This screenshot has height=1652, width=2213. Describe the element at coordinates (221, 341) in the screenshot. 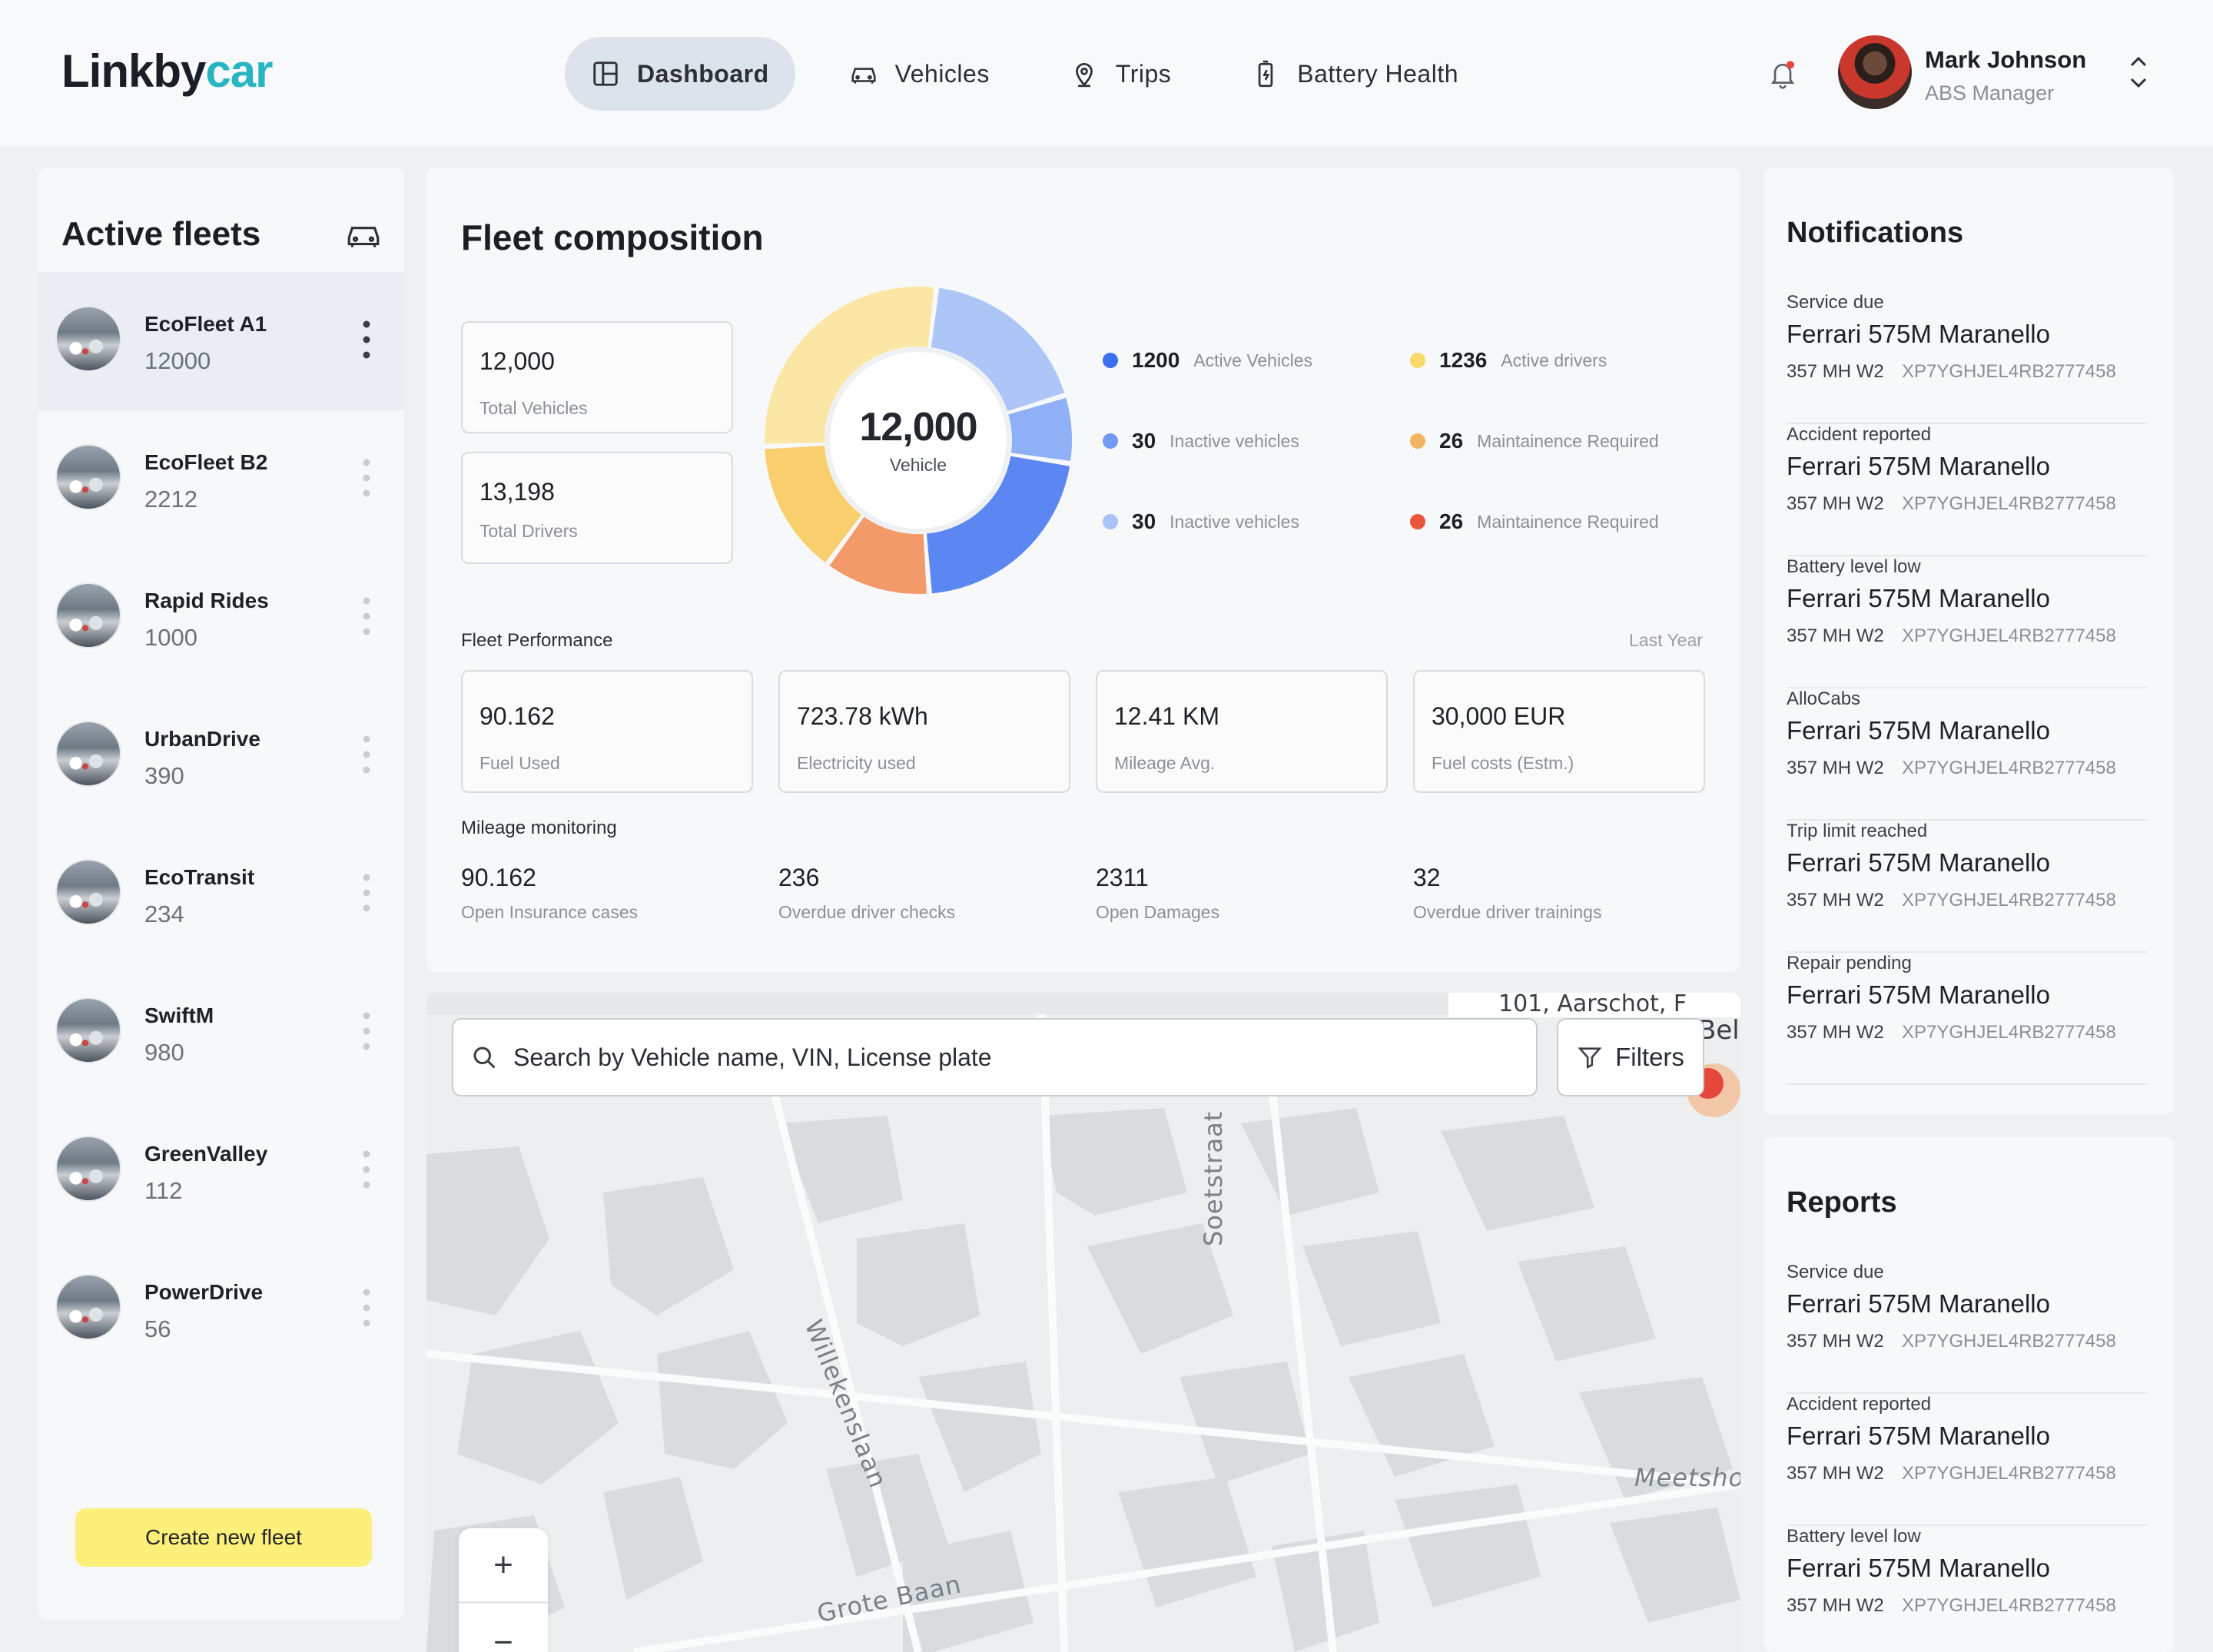

I see `fleet-item: EcoFleet A1 12000` at that location.